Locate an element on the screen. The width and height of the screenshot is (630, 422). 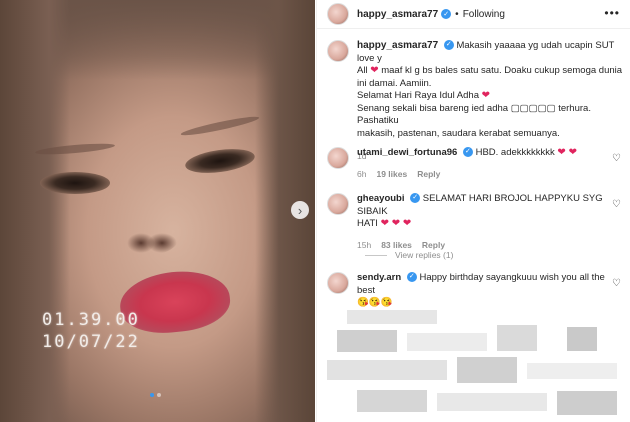
comment-time: 6h is located at coordinates (362, 173).